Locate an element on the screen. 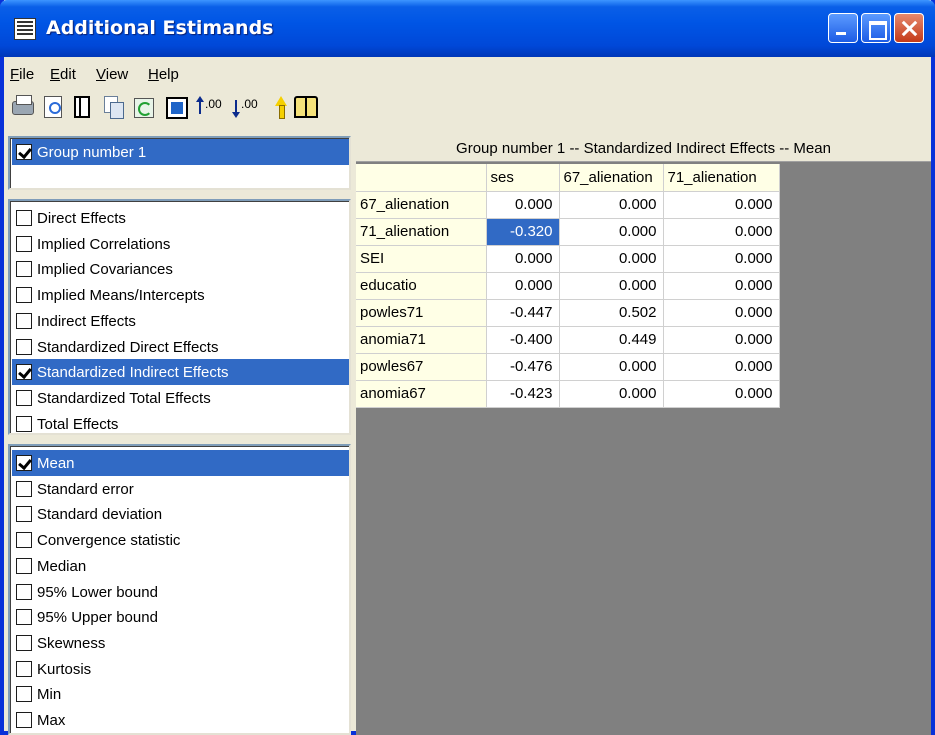 Image resolution: width=935 pixels, height=735 pixels. maximize-button is located at coordinates (876, 28).